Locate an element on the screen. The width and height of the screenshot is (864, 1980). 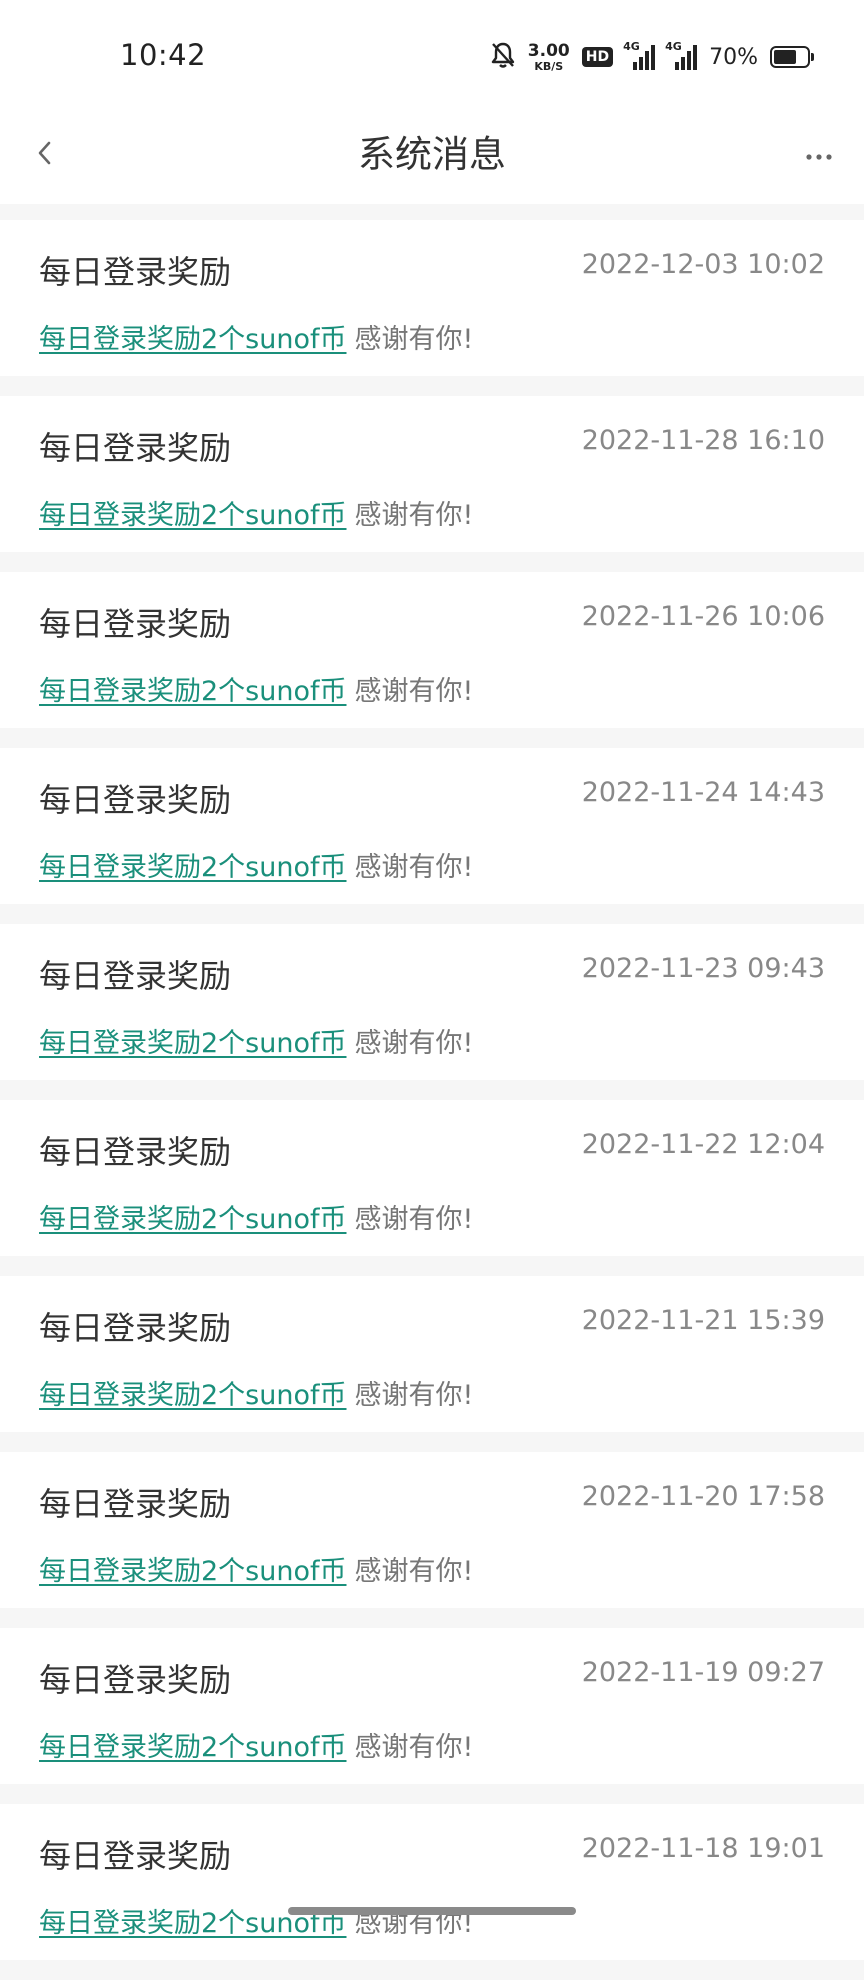
message-time: 2022-11-28 16:10 is located at coordinates (703, 440).